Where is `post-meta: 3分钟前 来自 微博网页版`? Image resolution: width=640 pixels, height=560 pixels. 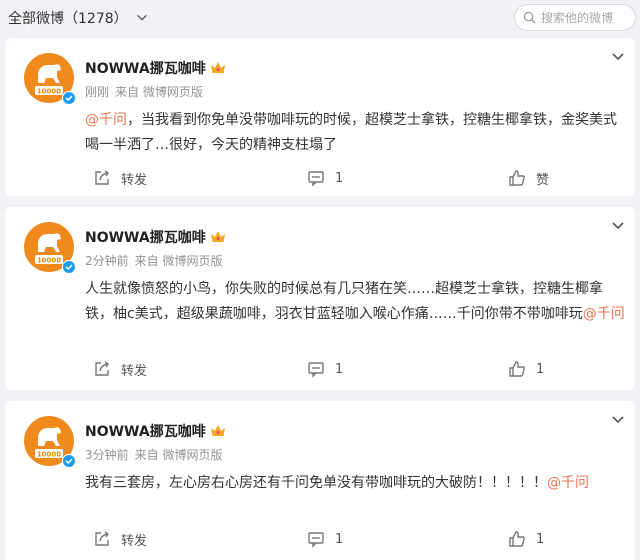
post-meta: 3分钟前 来自 微博网页版 is located at coordinates (153, 454).